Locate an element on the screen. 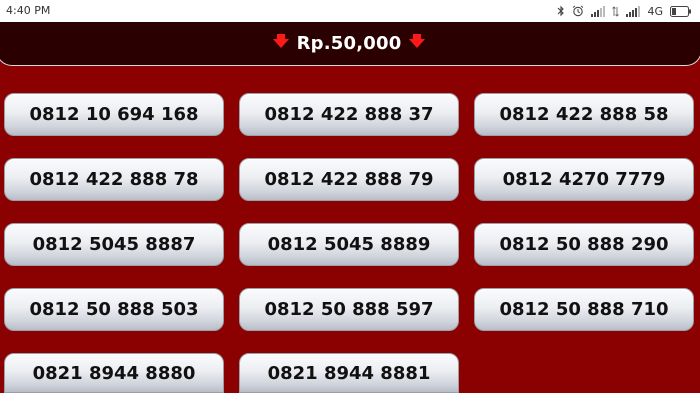  bluetooth-icon is located at coordinates (561, 11).